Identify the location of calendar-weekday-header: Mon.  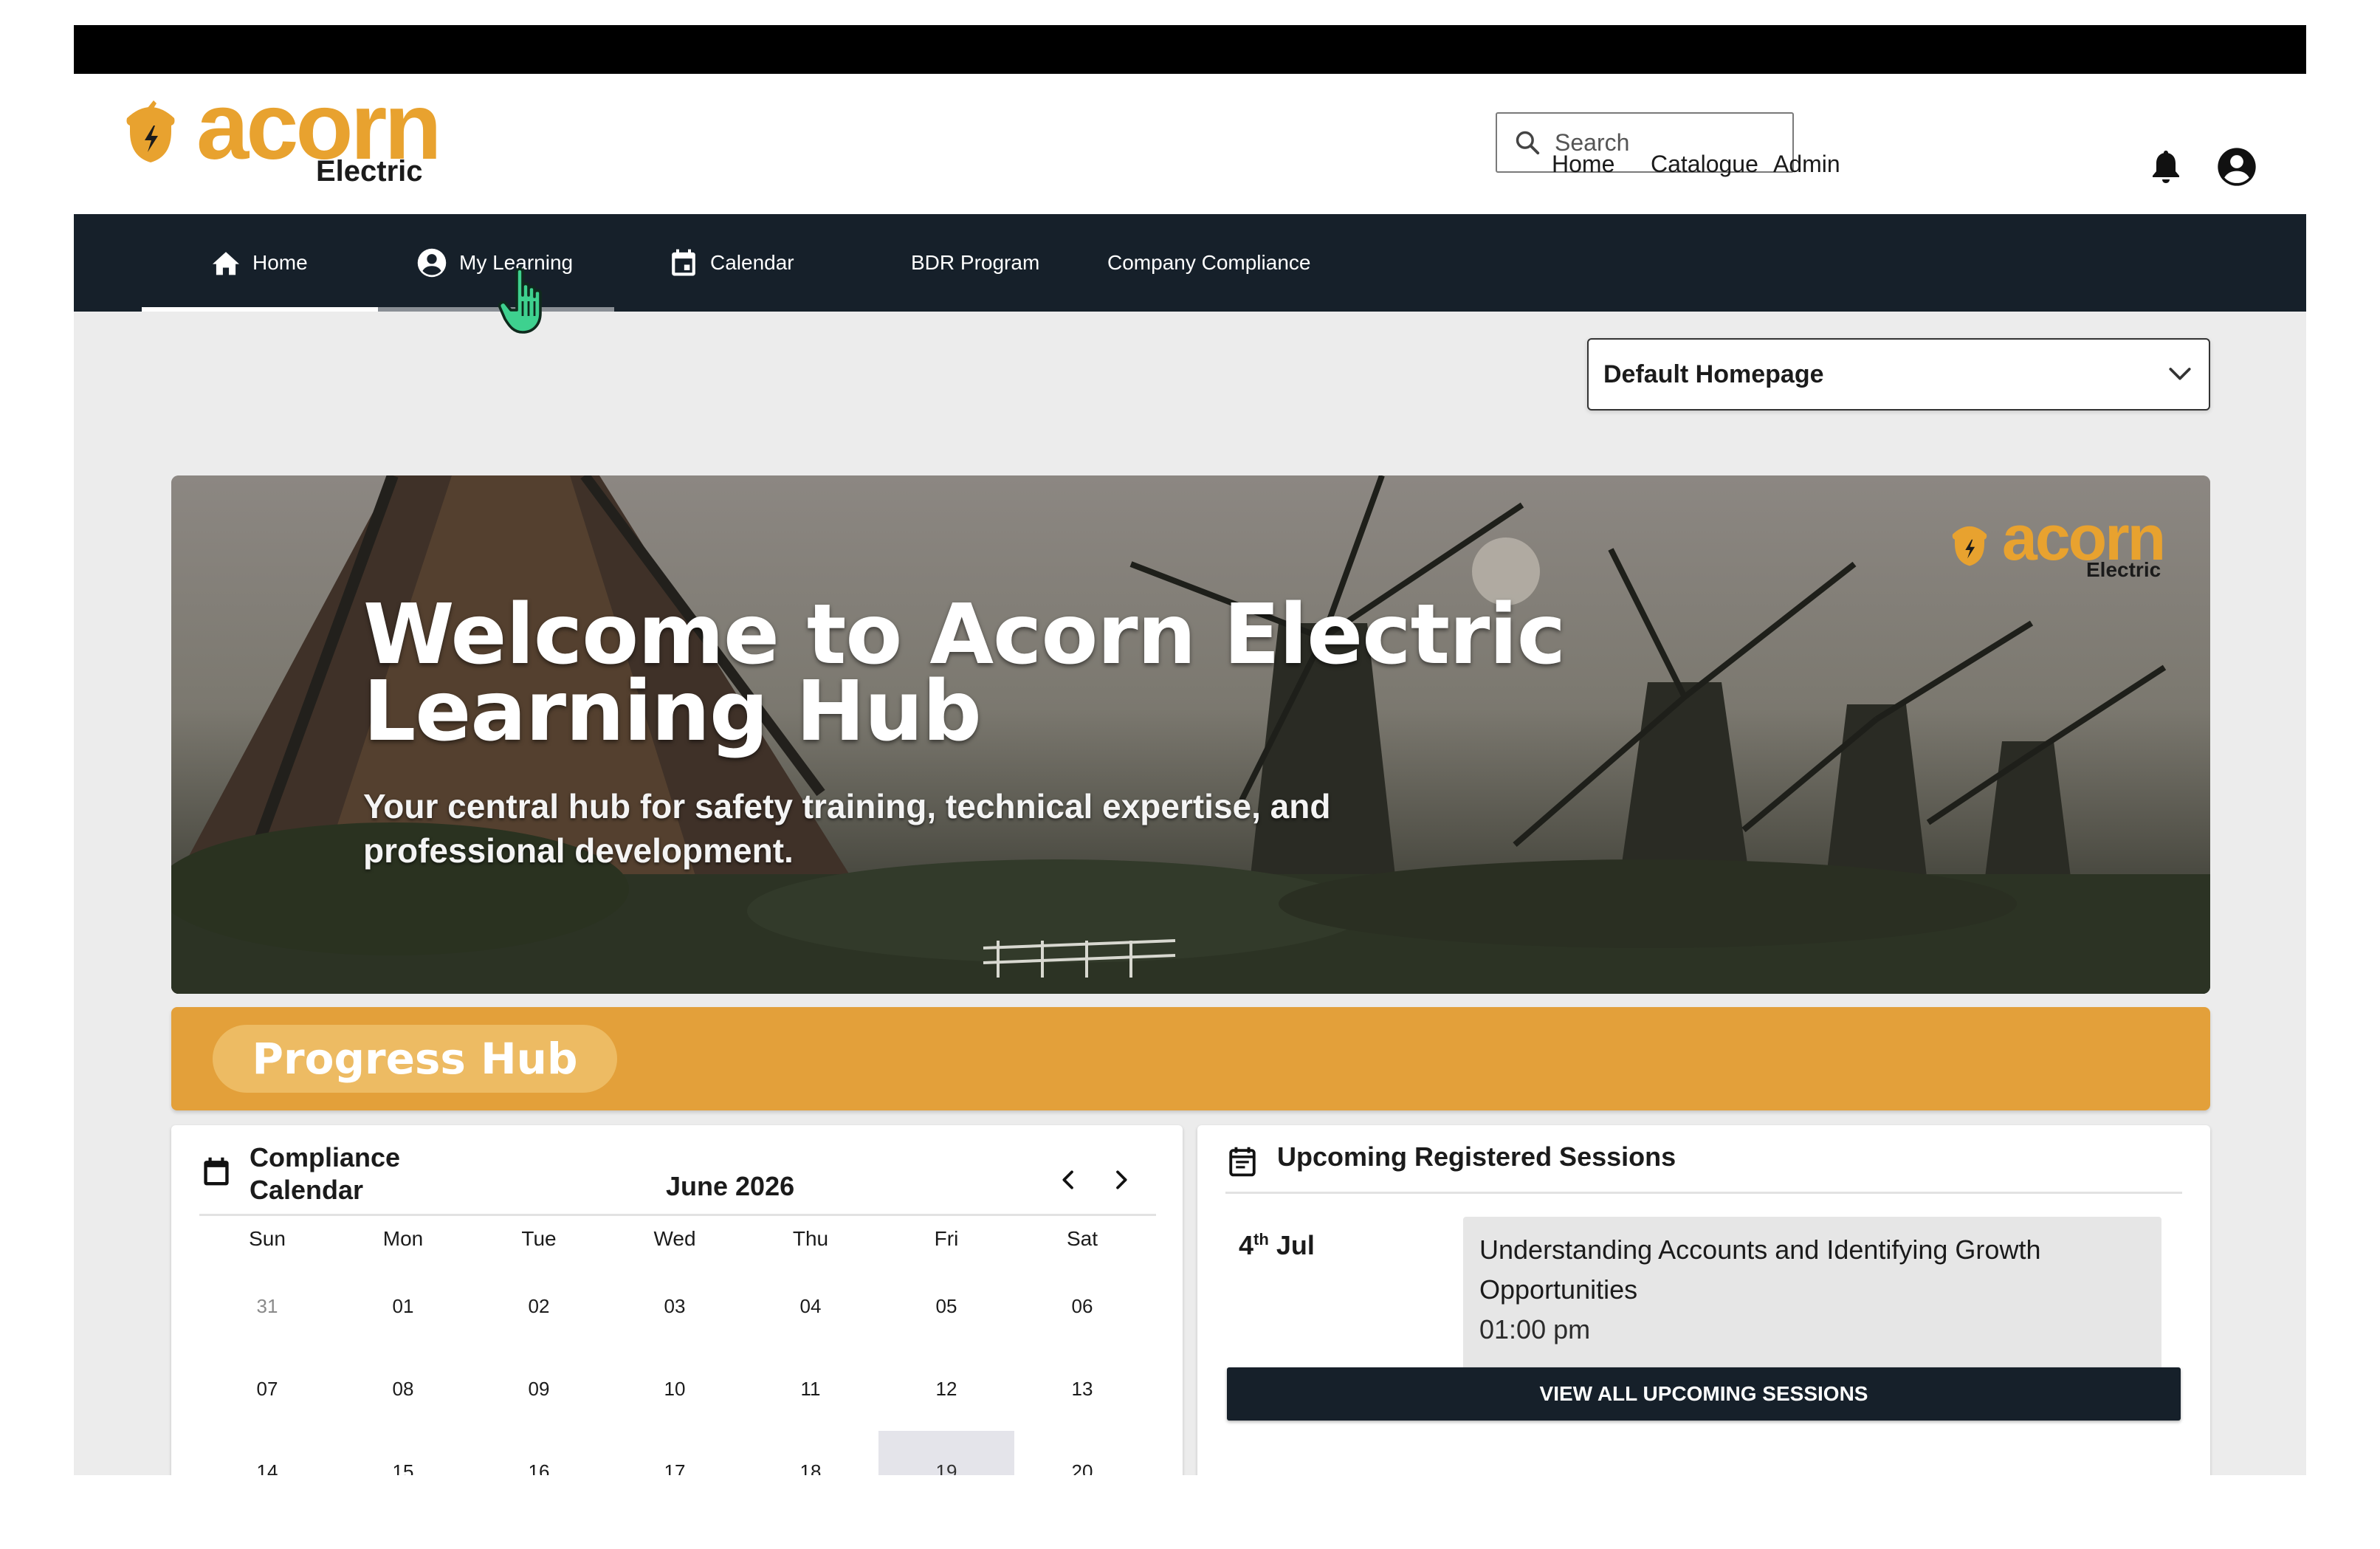
(403, 1238).